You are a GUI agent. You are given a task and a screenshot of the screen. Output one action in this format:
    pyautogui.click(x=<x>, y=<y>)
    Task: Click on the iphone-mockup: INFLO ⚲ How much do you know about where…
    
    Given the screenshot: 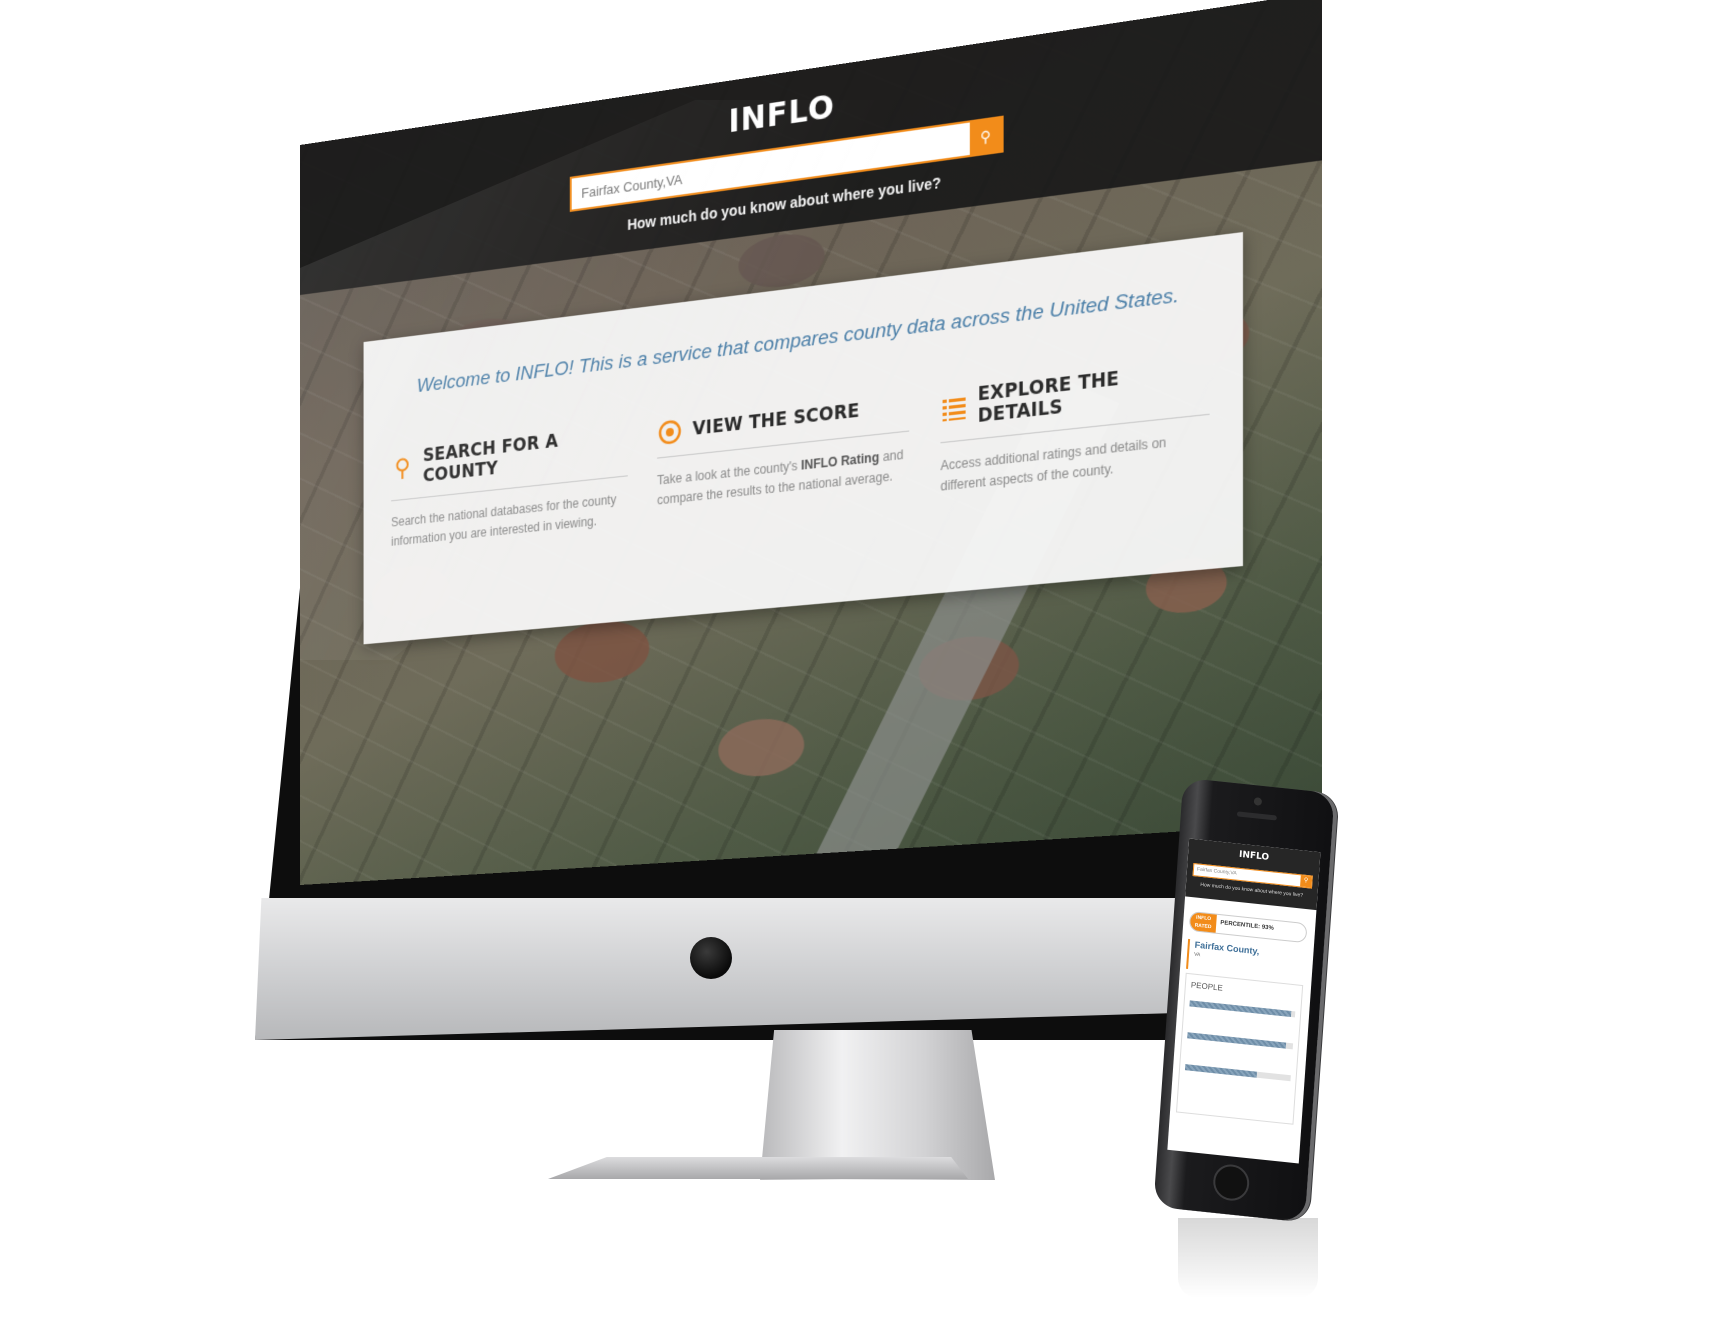 What is the action you would take?
    pyautogui.click(x=1244, y=1000)
    